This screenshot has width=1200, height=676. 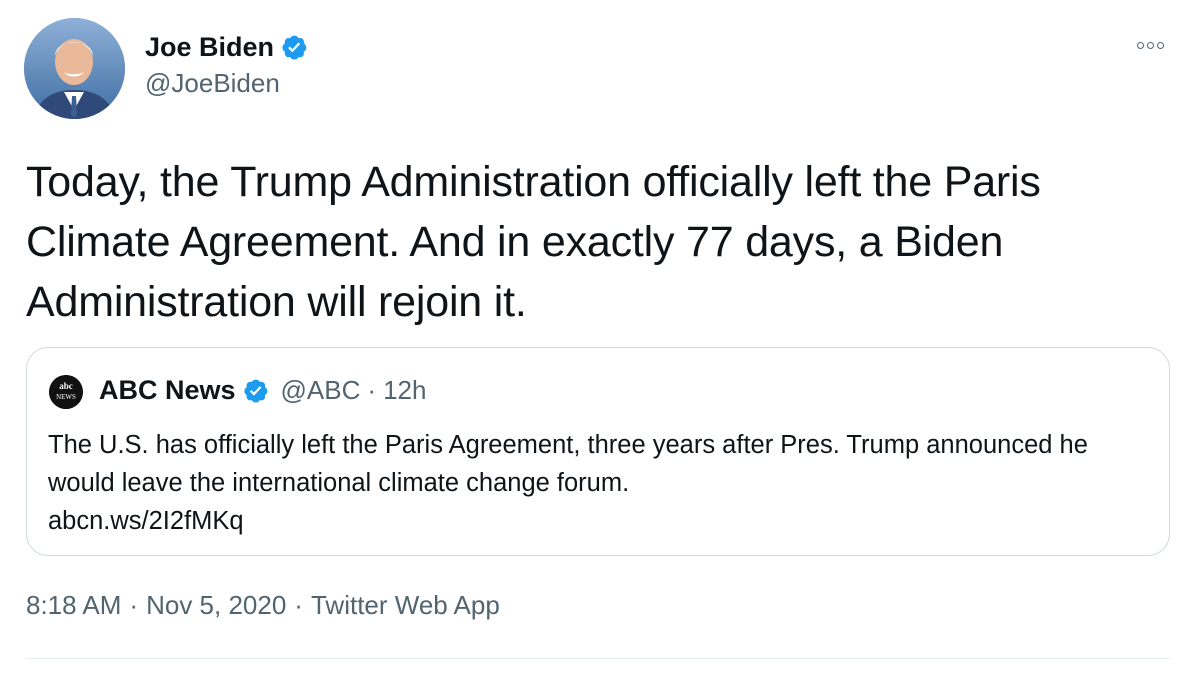 I want to click on quoted-timestamp: 12h, so click(x=405, y=389).